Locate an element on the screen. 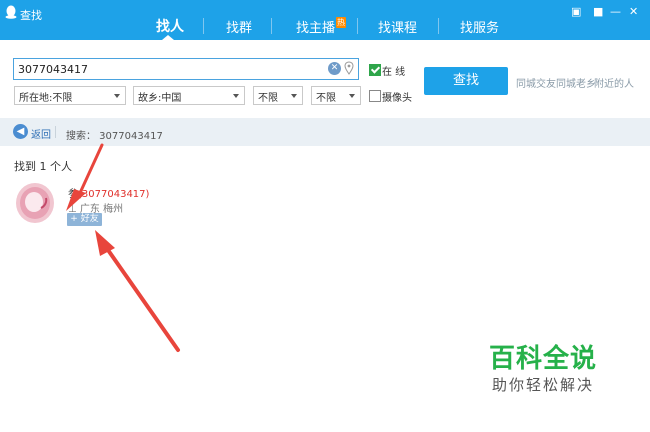  qq-penguin-icon is located at coordinates (11, 12).